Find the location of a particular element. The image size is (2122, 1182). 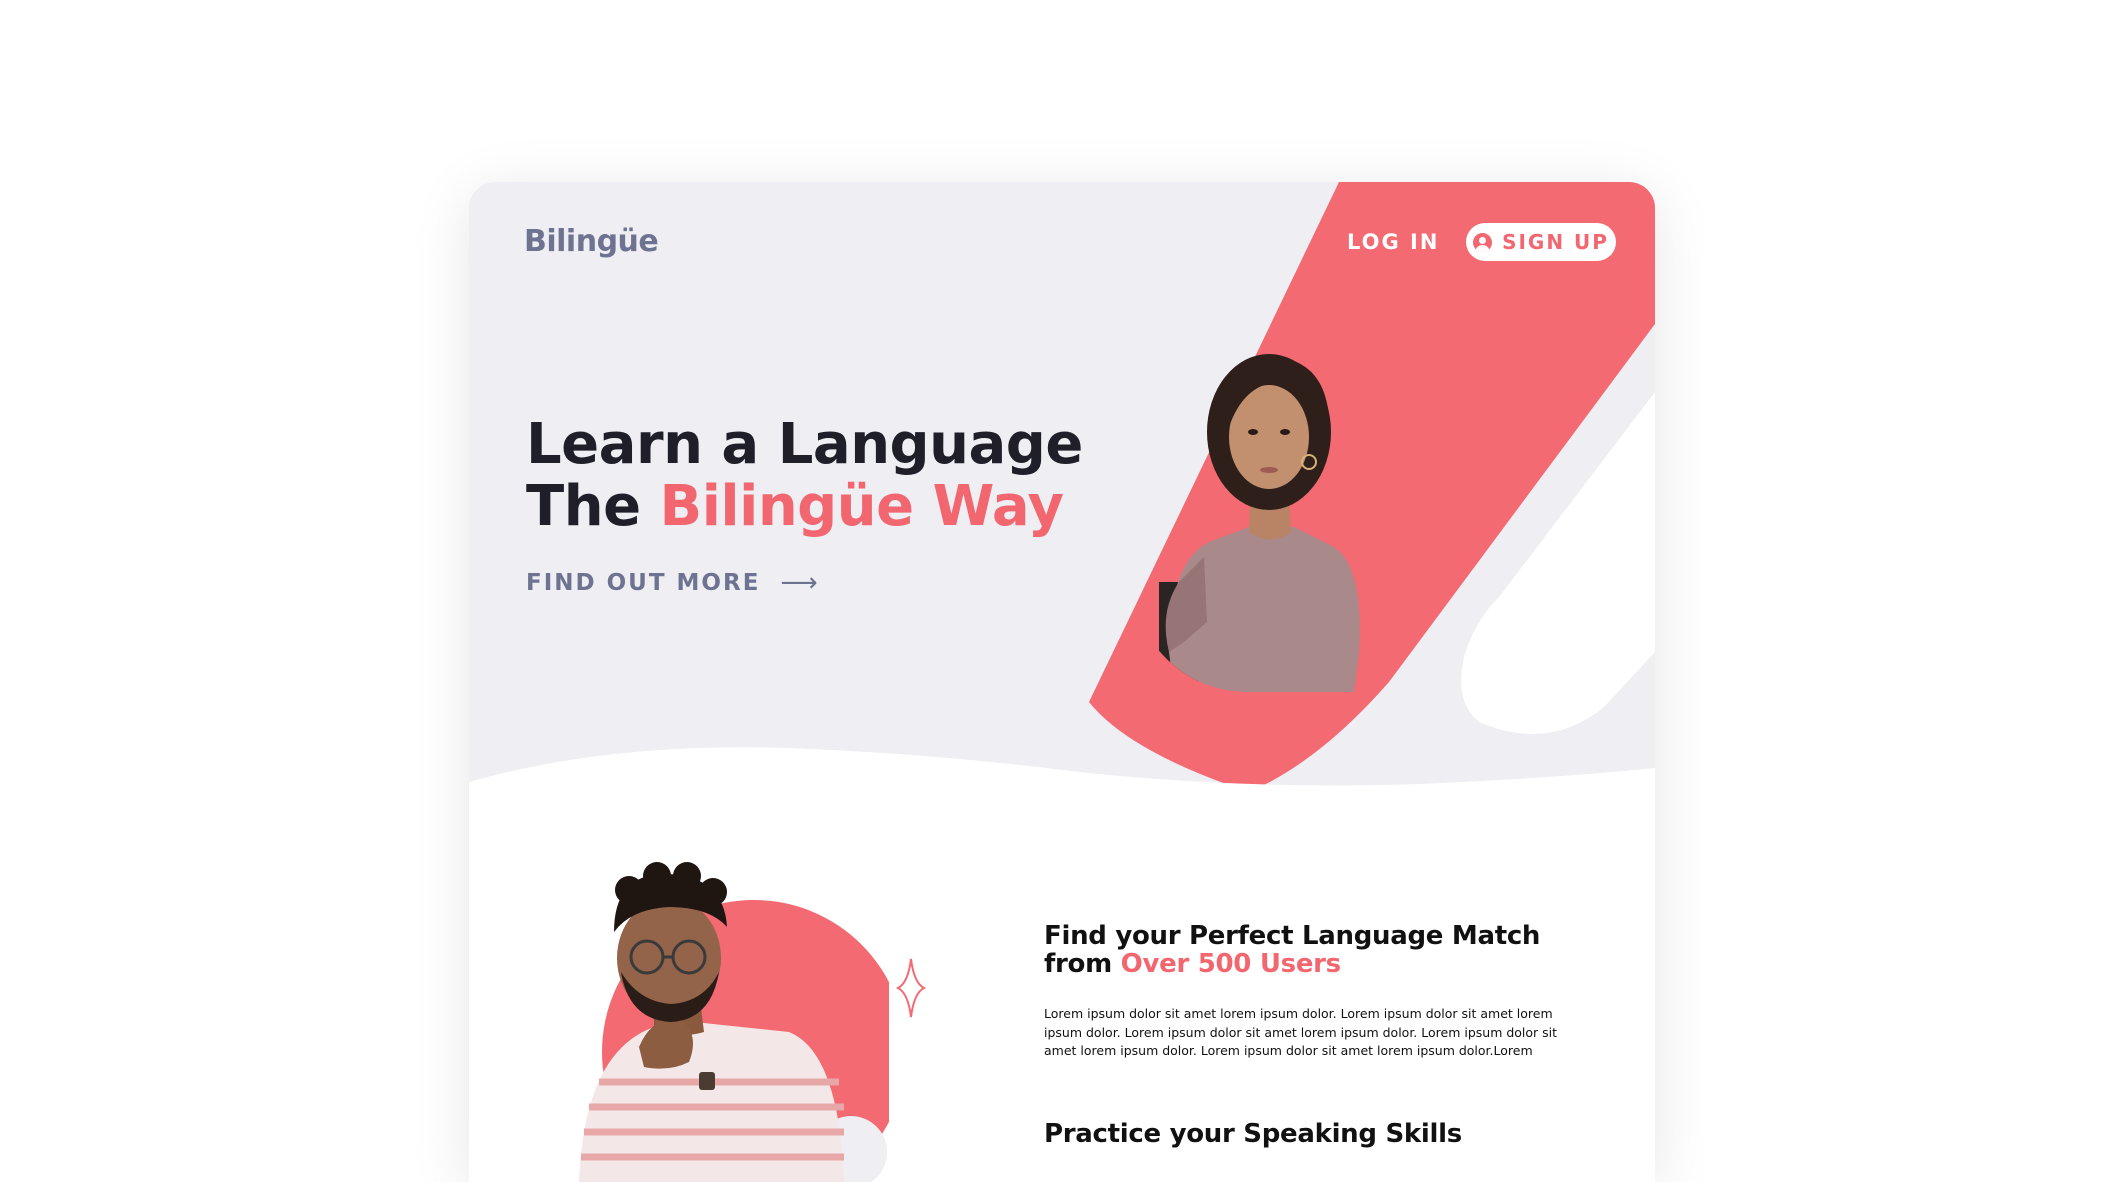

feature-speaking-title: Practice your Speaking Skills is located at coordinates (1253, 1134).